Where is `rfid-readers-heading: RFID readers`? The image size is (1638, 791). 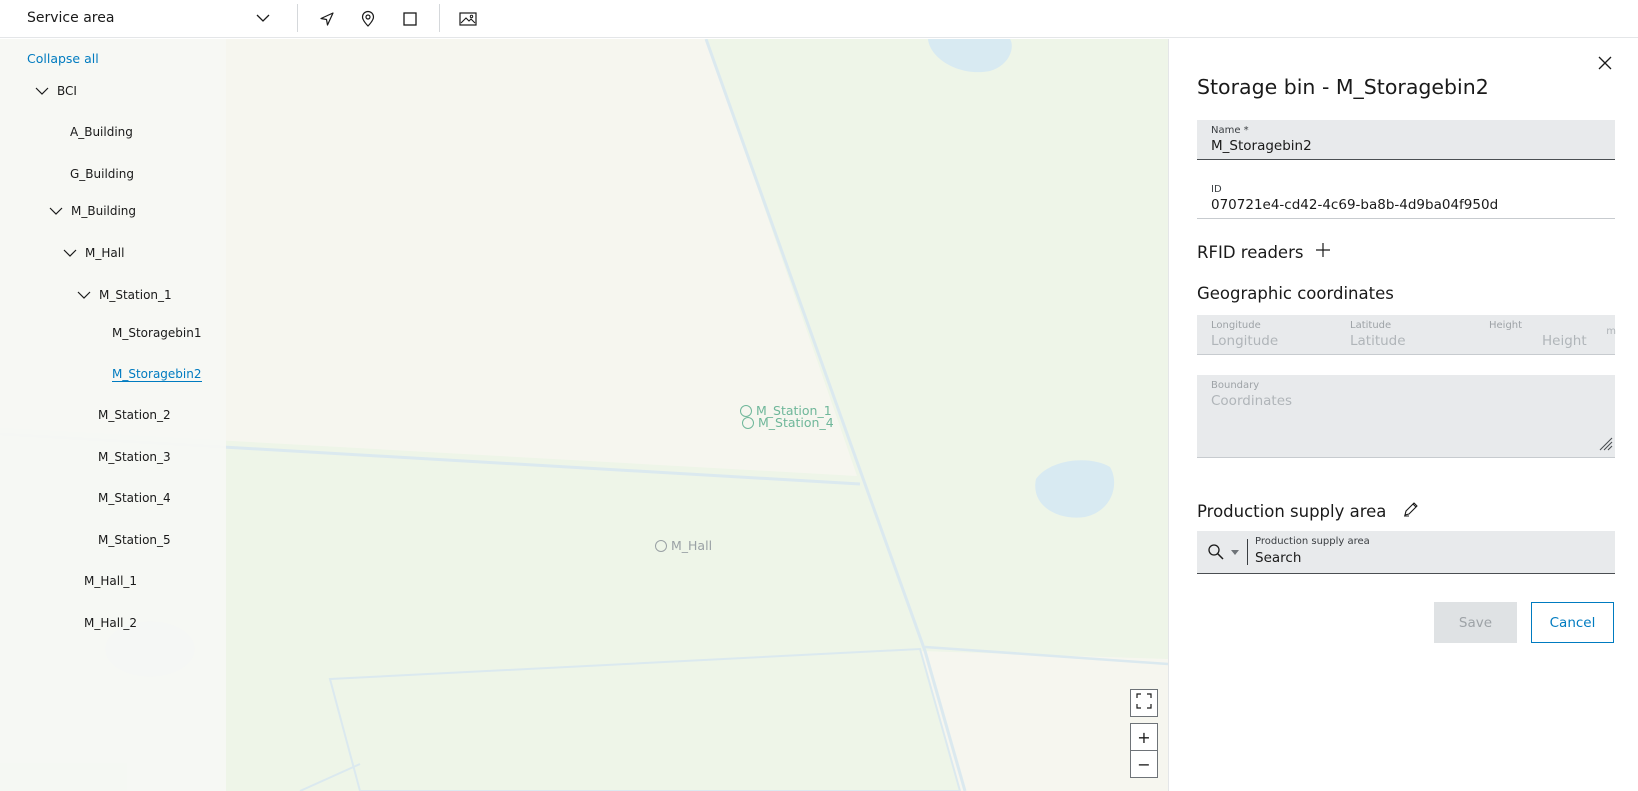
rfid-readers-heading: RFID readers is located at coordinates (1264, 252).